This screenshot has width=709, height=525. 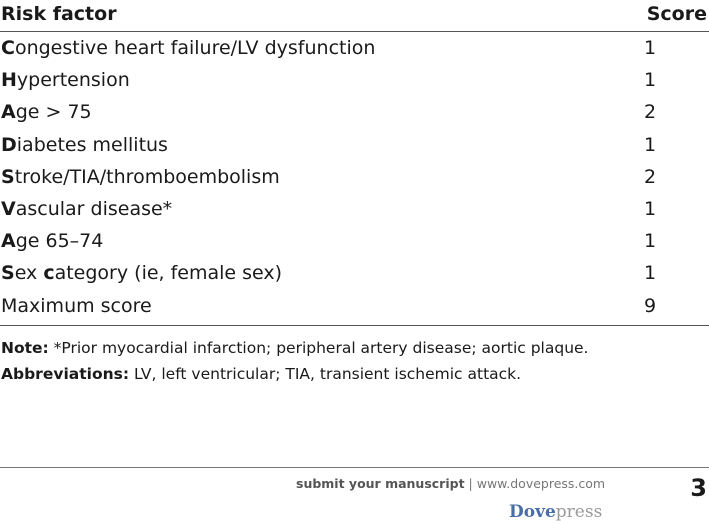 I want to click on table-header-row: Risk factor Score, so click(x=354, y=16).